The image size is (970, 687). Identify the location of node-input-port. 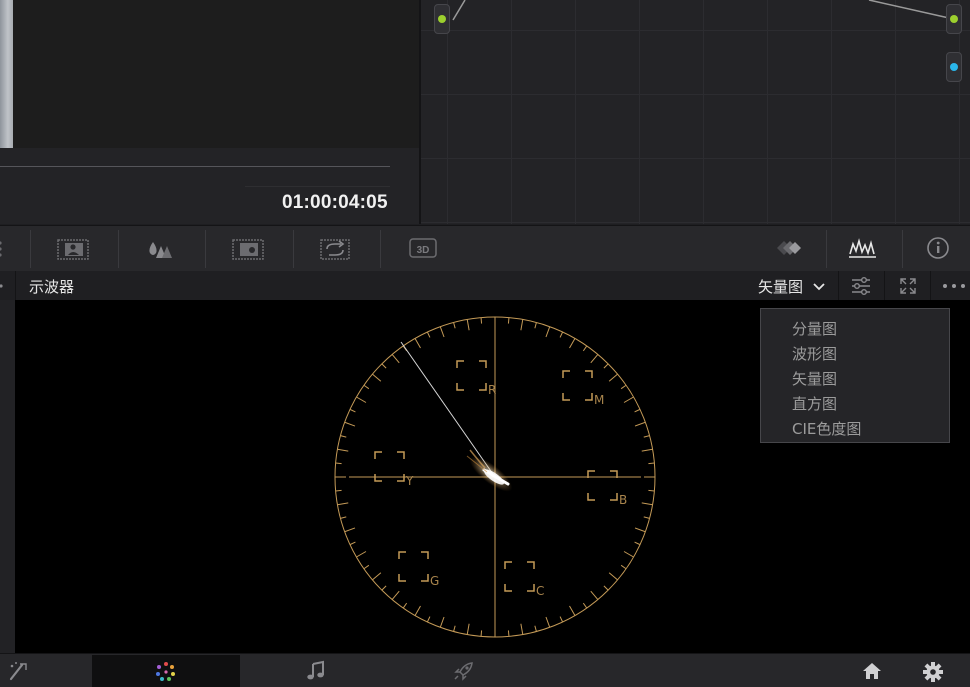
(442, 19).